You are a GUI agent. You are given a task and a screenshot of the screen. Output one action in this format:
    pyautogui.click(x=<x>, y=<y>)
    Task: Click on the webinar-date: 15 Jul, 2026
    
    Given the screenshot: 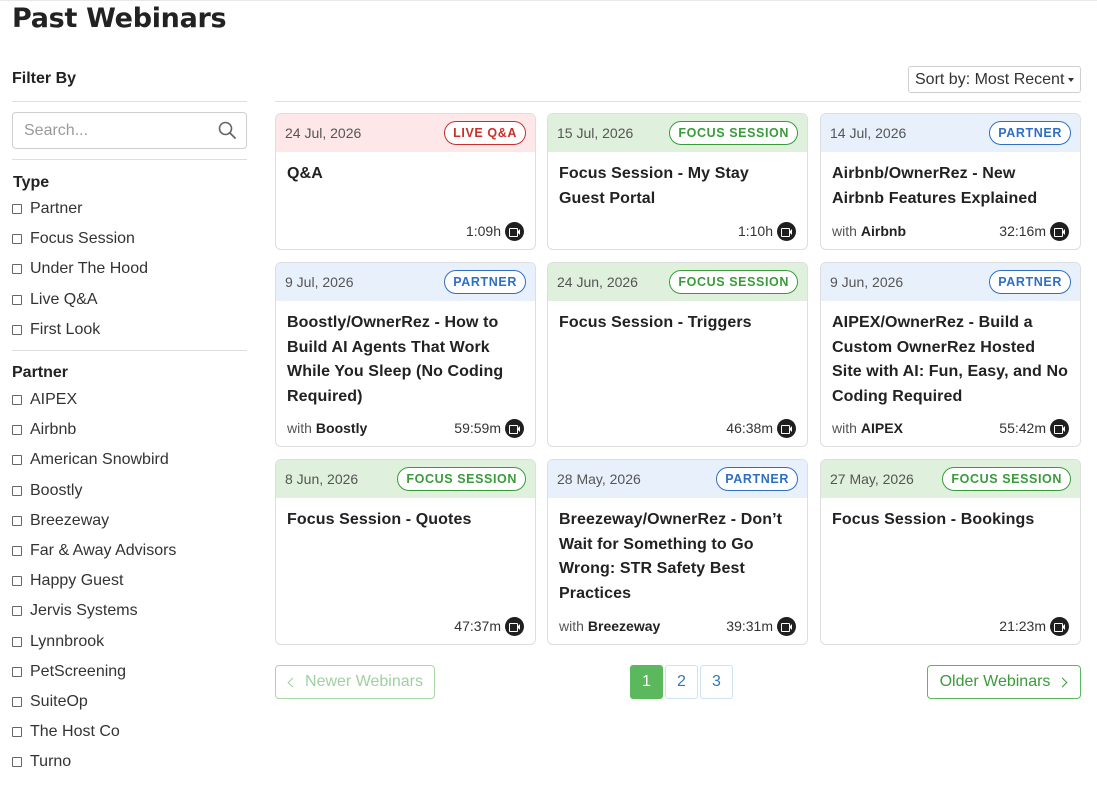 What is the action you would take?
    pyautogui.click(x=595, y=133)
    